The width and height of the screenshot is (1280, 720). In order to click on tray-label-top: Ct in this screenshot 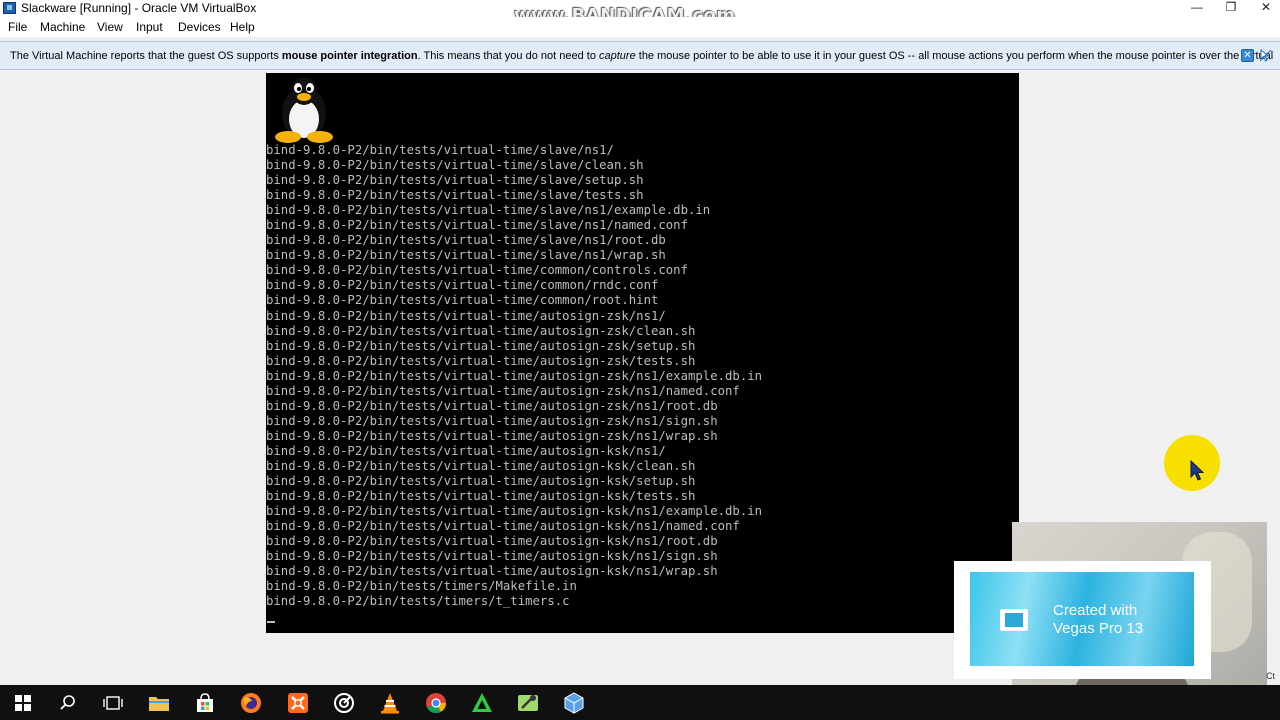, I will do `click(1270, 676)`.